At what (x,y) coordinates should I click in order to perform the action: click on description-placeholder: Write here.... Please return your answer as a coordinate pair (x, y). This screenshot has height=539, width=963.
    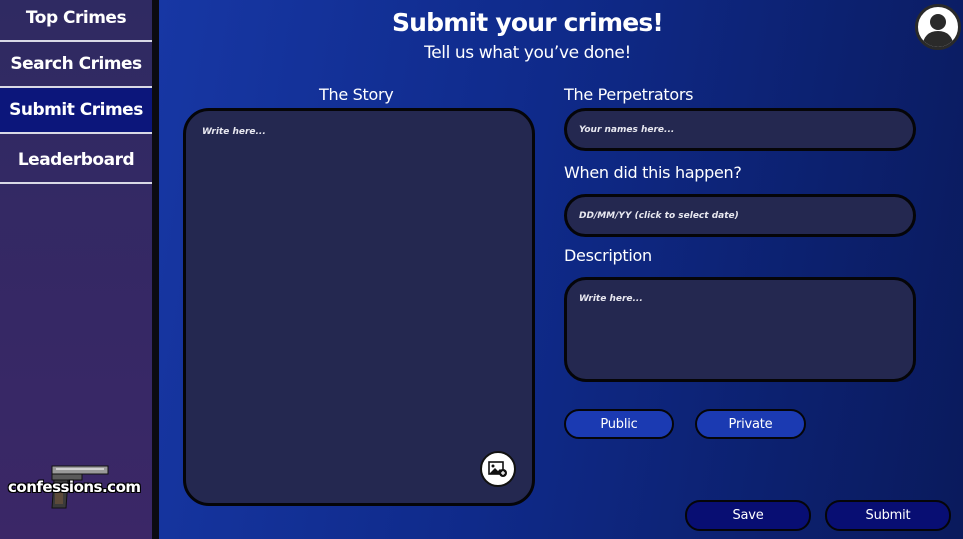
    Looking at the image, I should click on (611, 299).